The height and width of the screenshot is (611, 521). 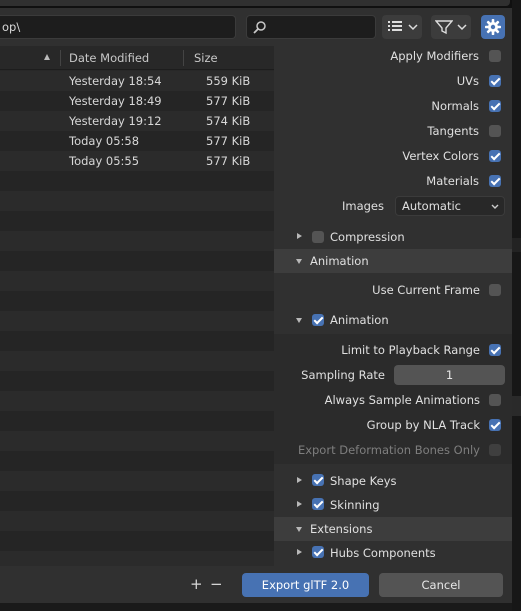 I want to click on table-row: Yesterday 18:49 577 KiB, so click(x=137, y=101).